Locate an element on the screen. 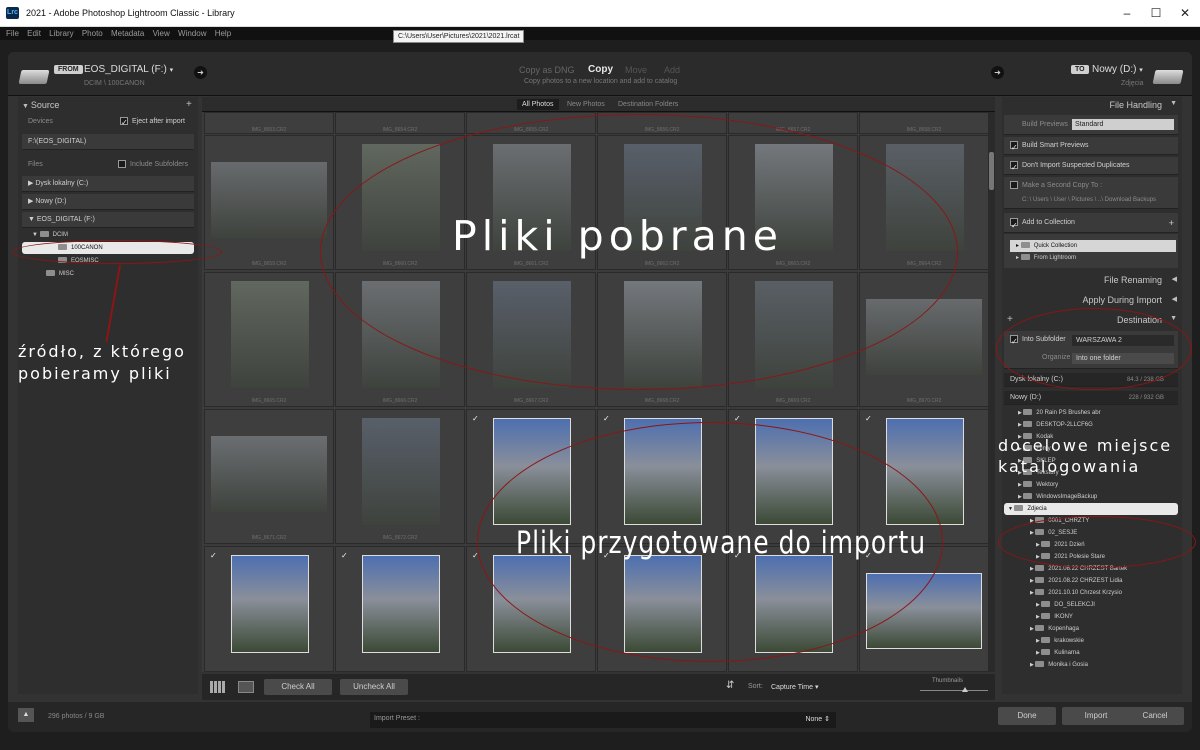 This screenshot has width=1200, height=750. build-previews-row: Build Previews Standard is located at coordinates (1091, 125).